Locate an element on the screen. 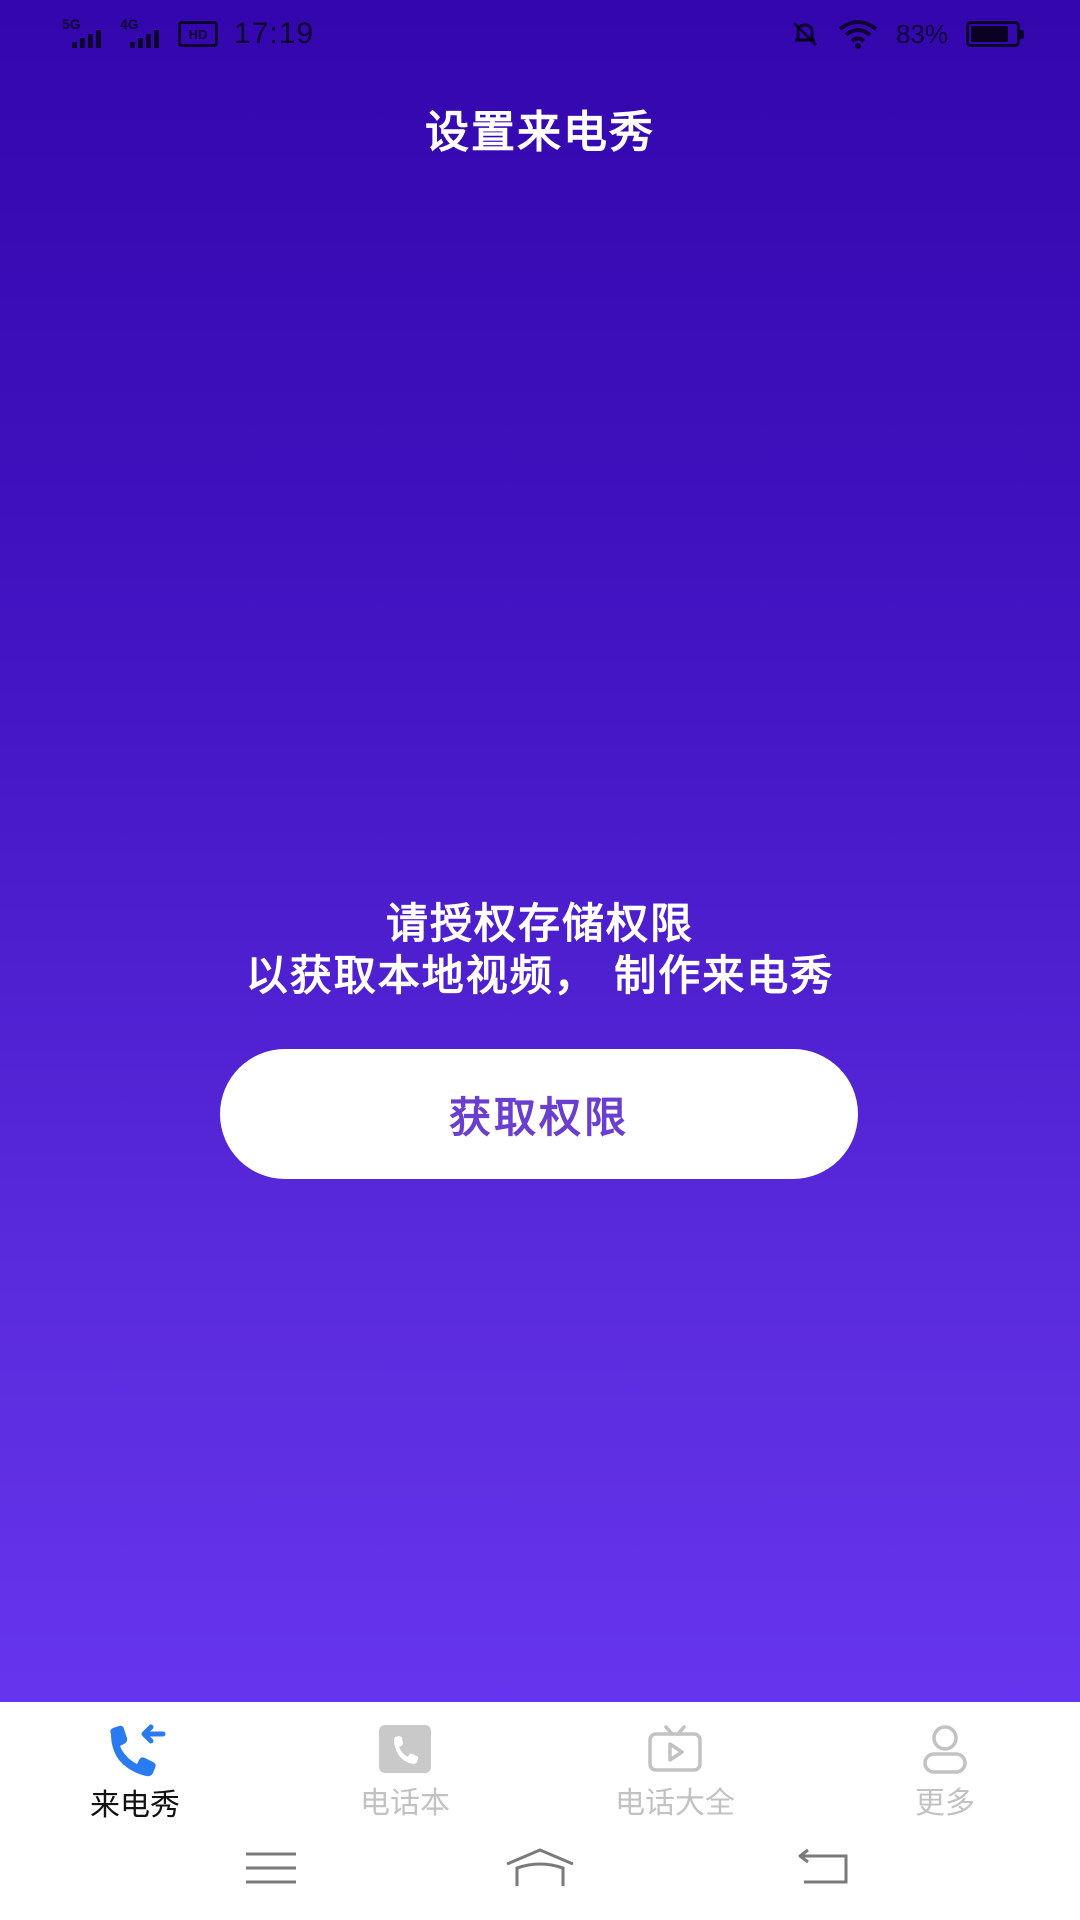 The image size is (1080, 1920). menu-button is located at coordinates (271, 1868).